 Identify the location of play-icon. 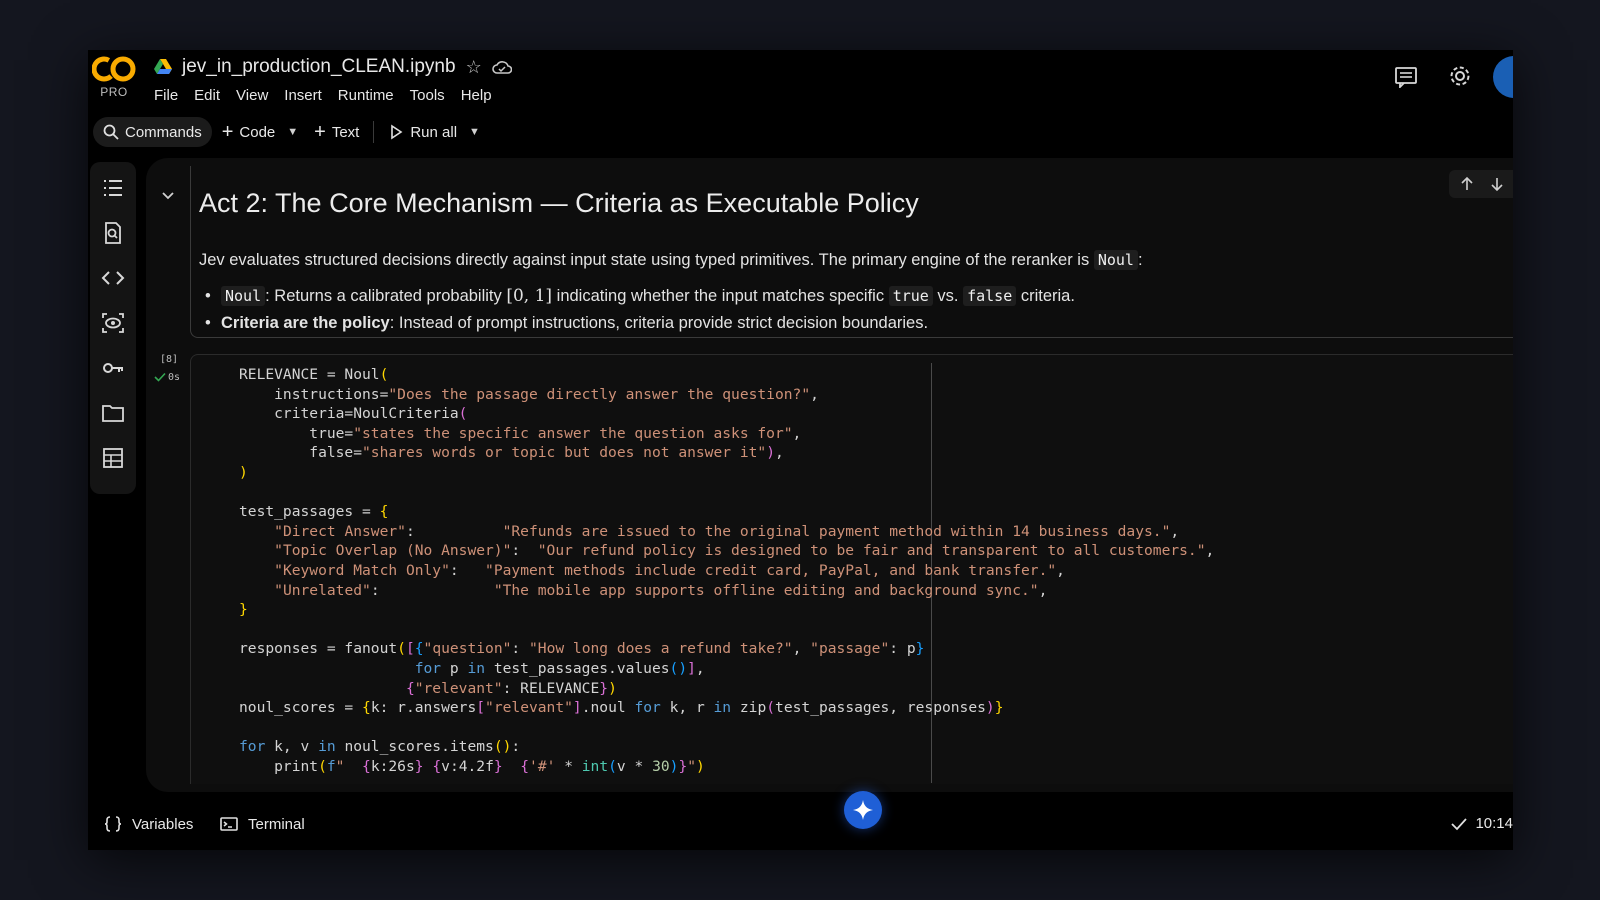
(397, 132).